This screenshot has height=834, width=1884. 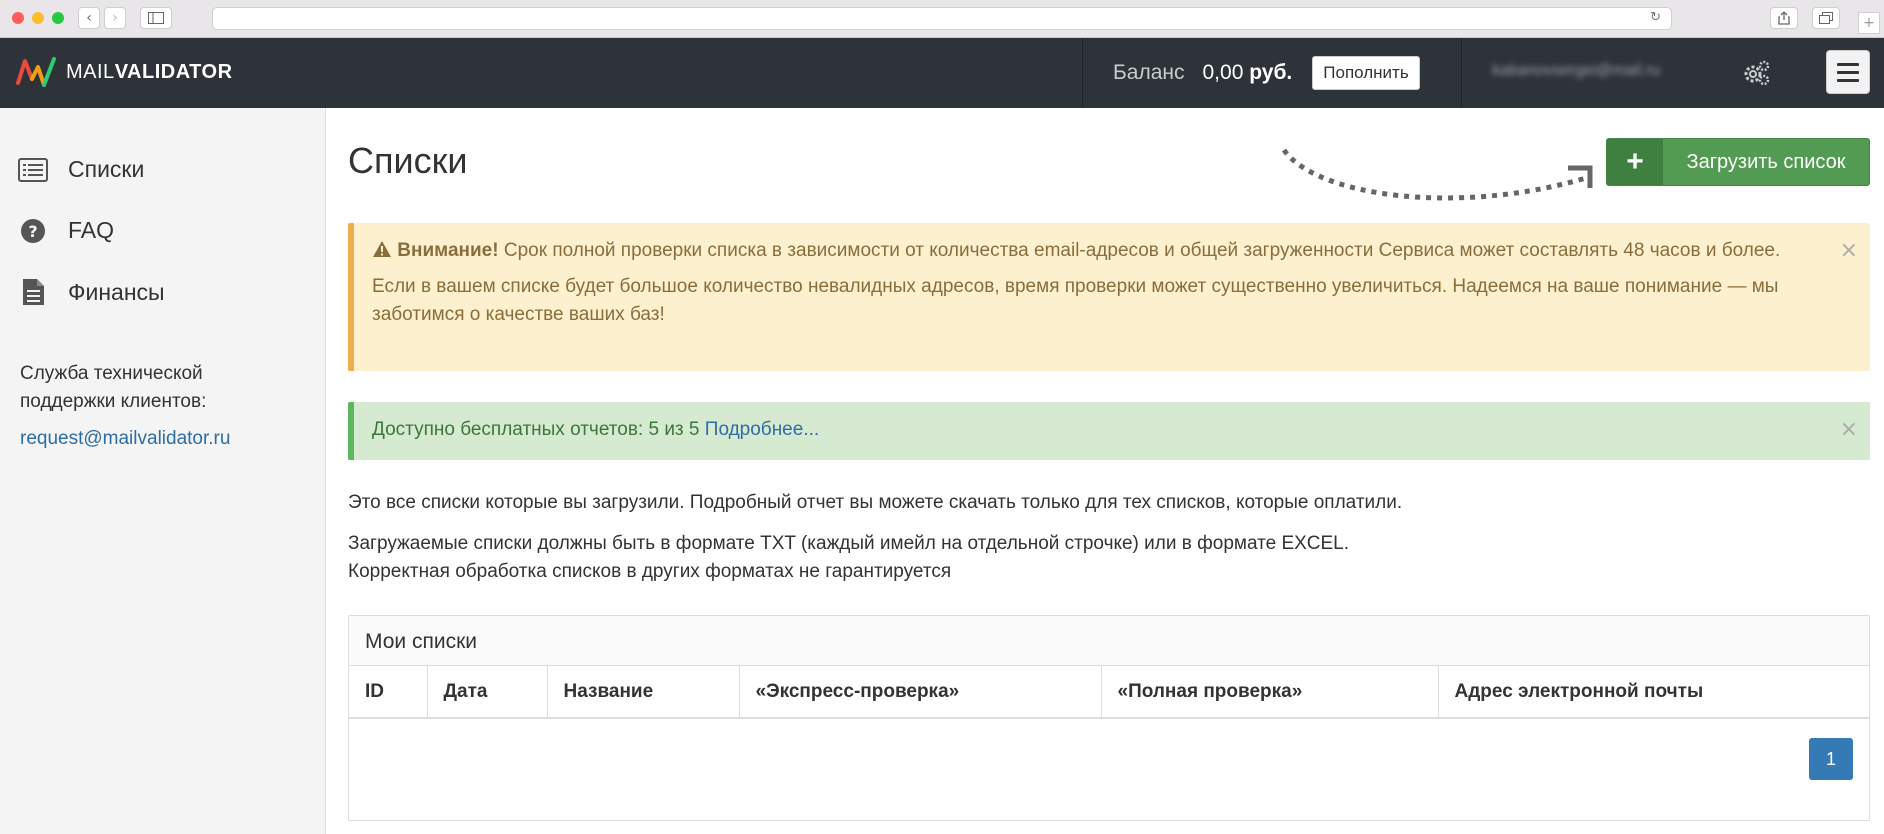 I want to click on new-tab-button: +, so click(x=1869, y=23).